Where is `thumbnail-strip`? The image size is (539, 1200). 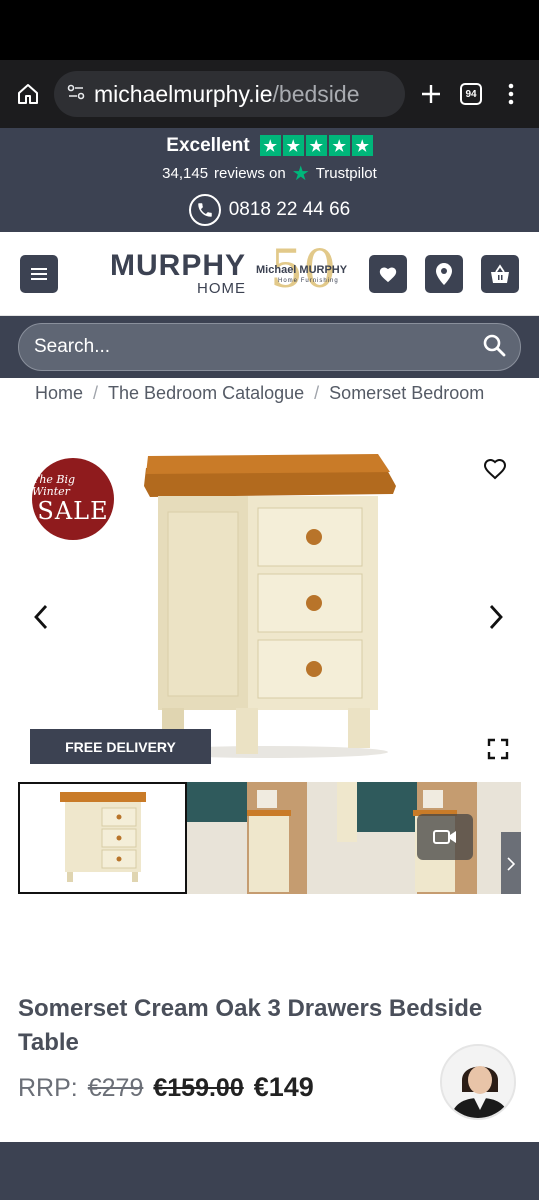
thumbnail-strip is located at coordinates (269, 838).